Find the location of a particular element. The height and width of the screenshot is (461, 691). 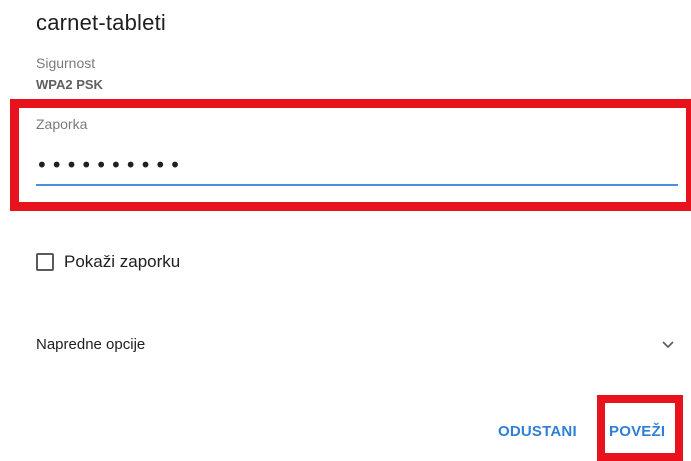

show-password-label: Pokaži zaporku is located at coordinates (122, 261).